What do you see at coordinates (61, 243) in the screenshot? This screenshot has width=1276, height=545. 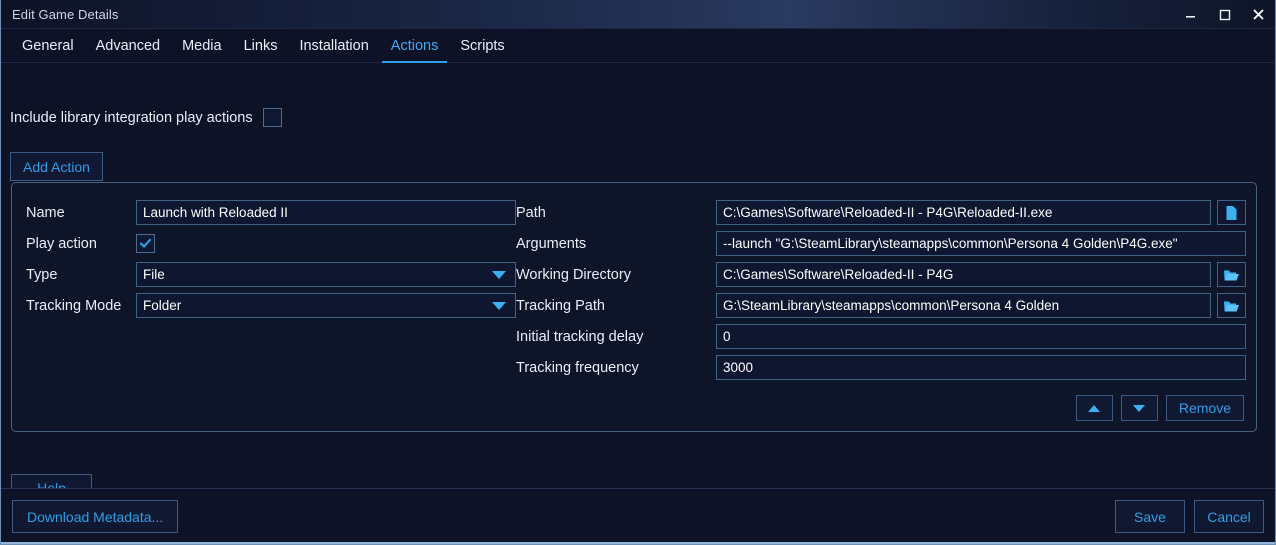 I see `action-play-action-label: Play action` at bounding box center [61, 243].